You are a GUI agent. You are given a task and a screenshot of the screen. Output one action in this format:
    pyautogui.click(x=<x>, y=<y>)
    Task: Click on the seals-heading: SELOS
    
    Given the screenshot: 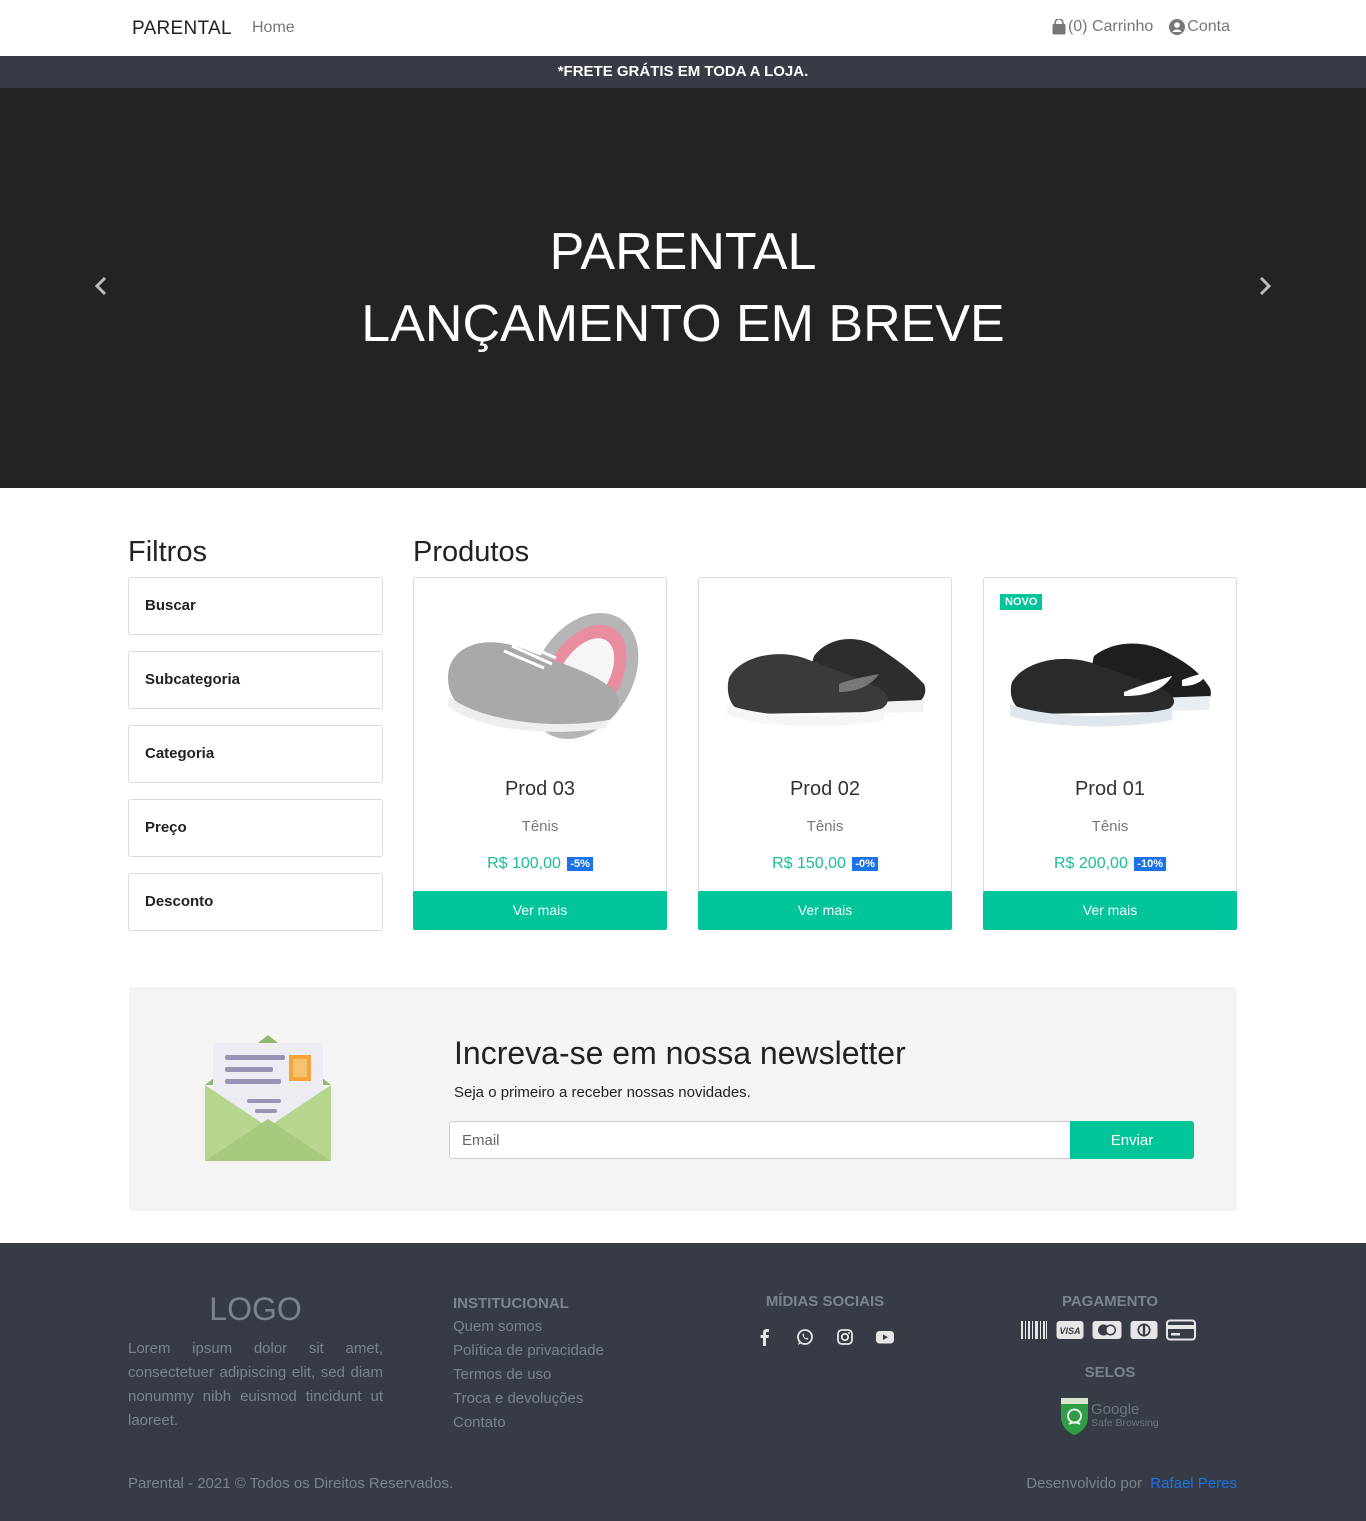 What is the action you would take?
    pyautogui.click(x=1110, y=1372)
    